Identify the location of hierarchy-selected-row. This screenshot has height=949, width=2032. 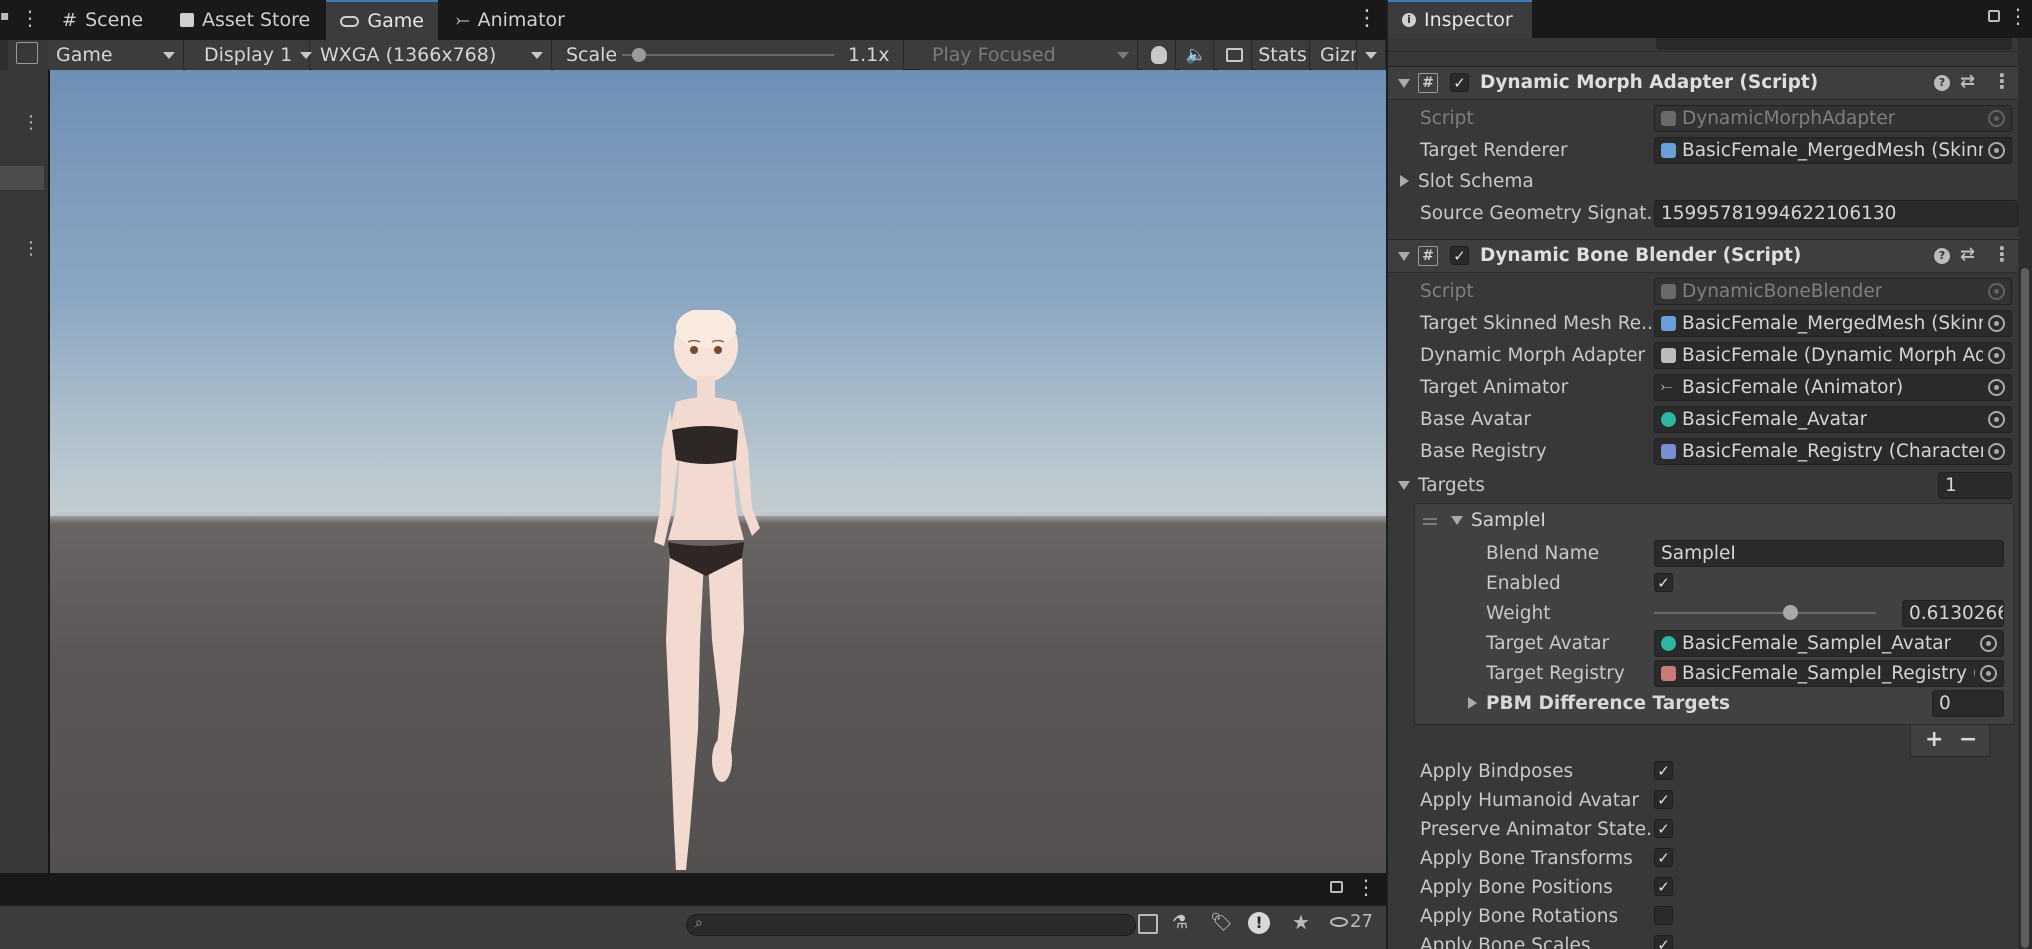
(22, 178).